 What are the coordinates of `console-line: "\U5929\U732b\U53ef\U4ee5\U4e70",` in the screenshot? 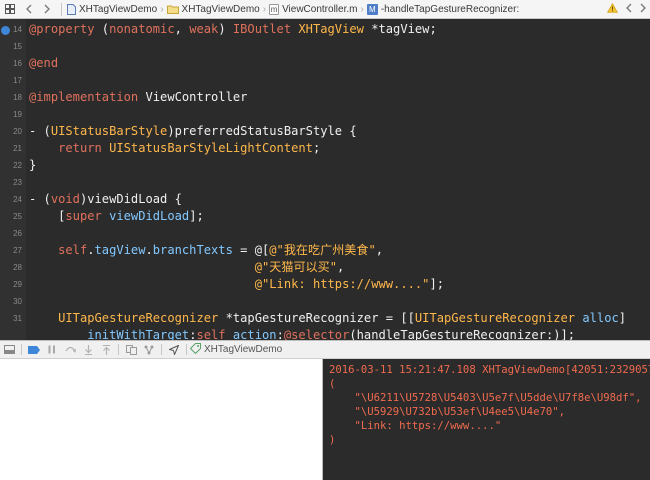 It's located at (447, 412).